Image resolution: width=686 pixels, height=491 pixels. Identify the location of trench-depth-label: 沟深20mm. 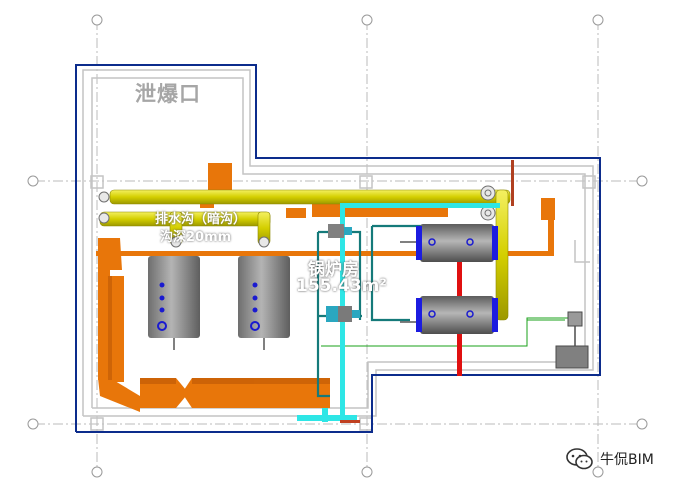
(196, 237).